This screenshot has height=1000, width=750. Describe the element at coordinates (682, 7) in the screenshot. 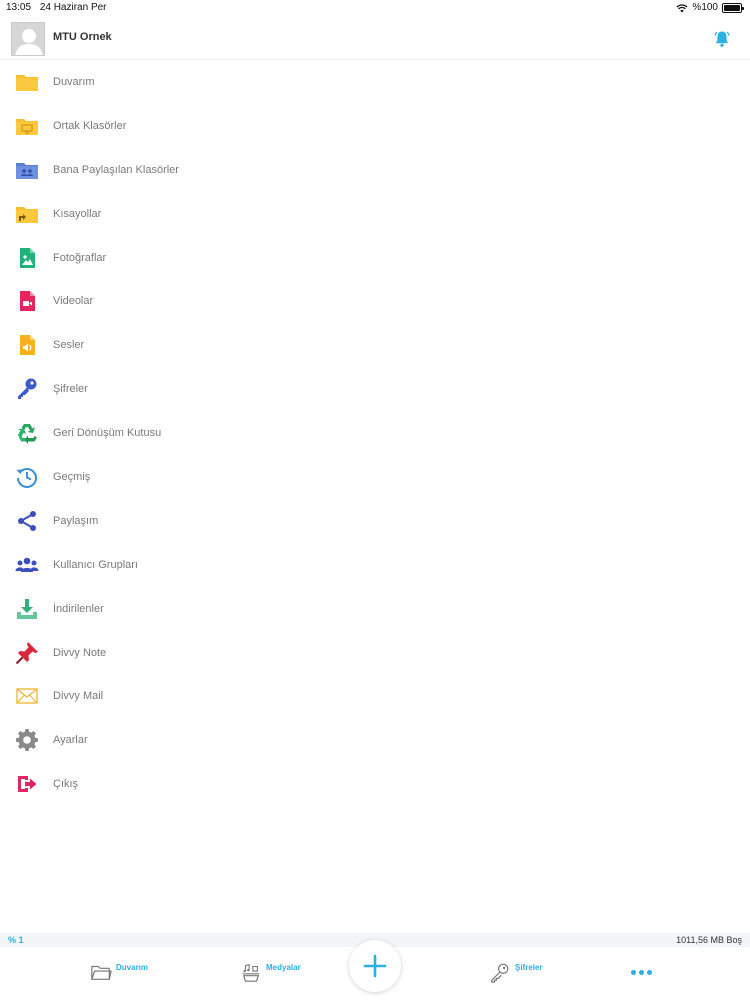

I see `wifi-icon` at that location.